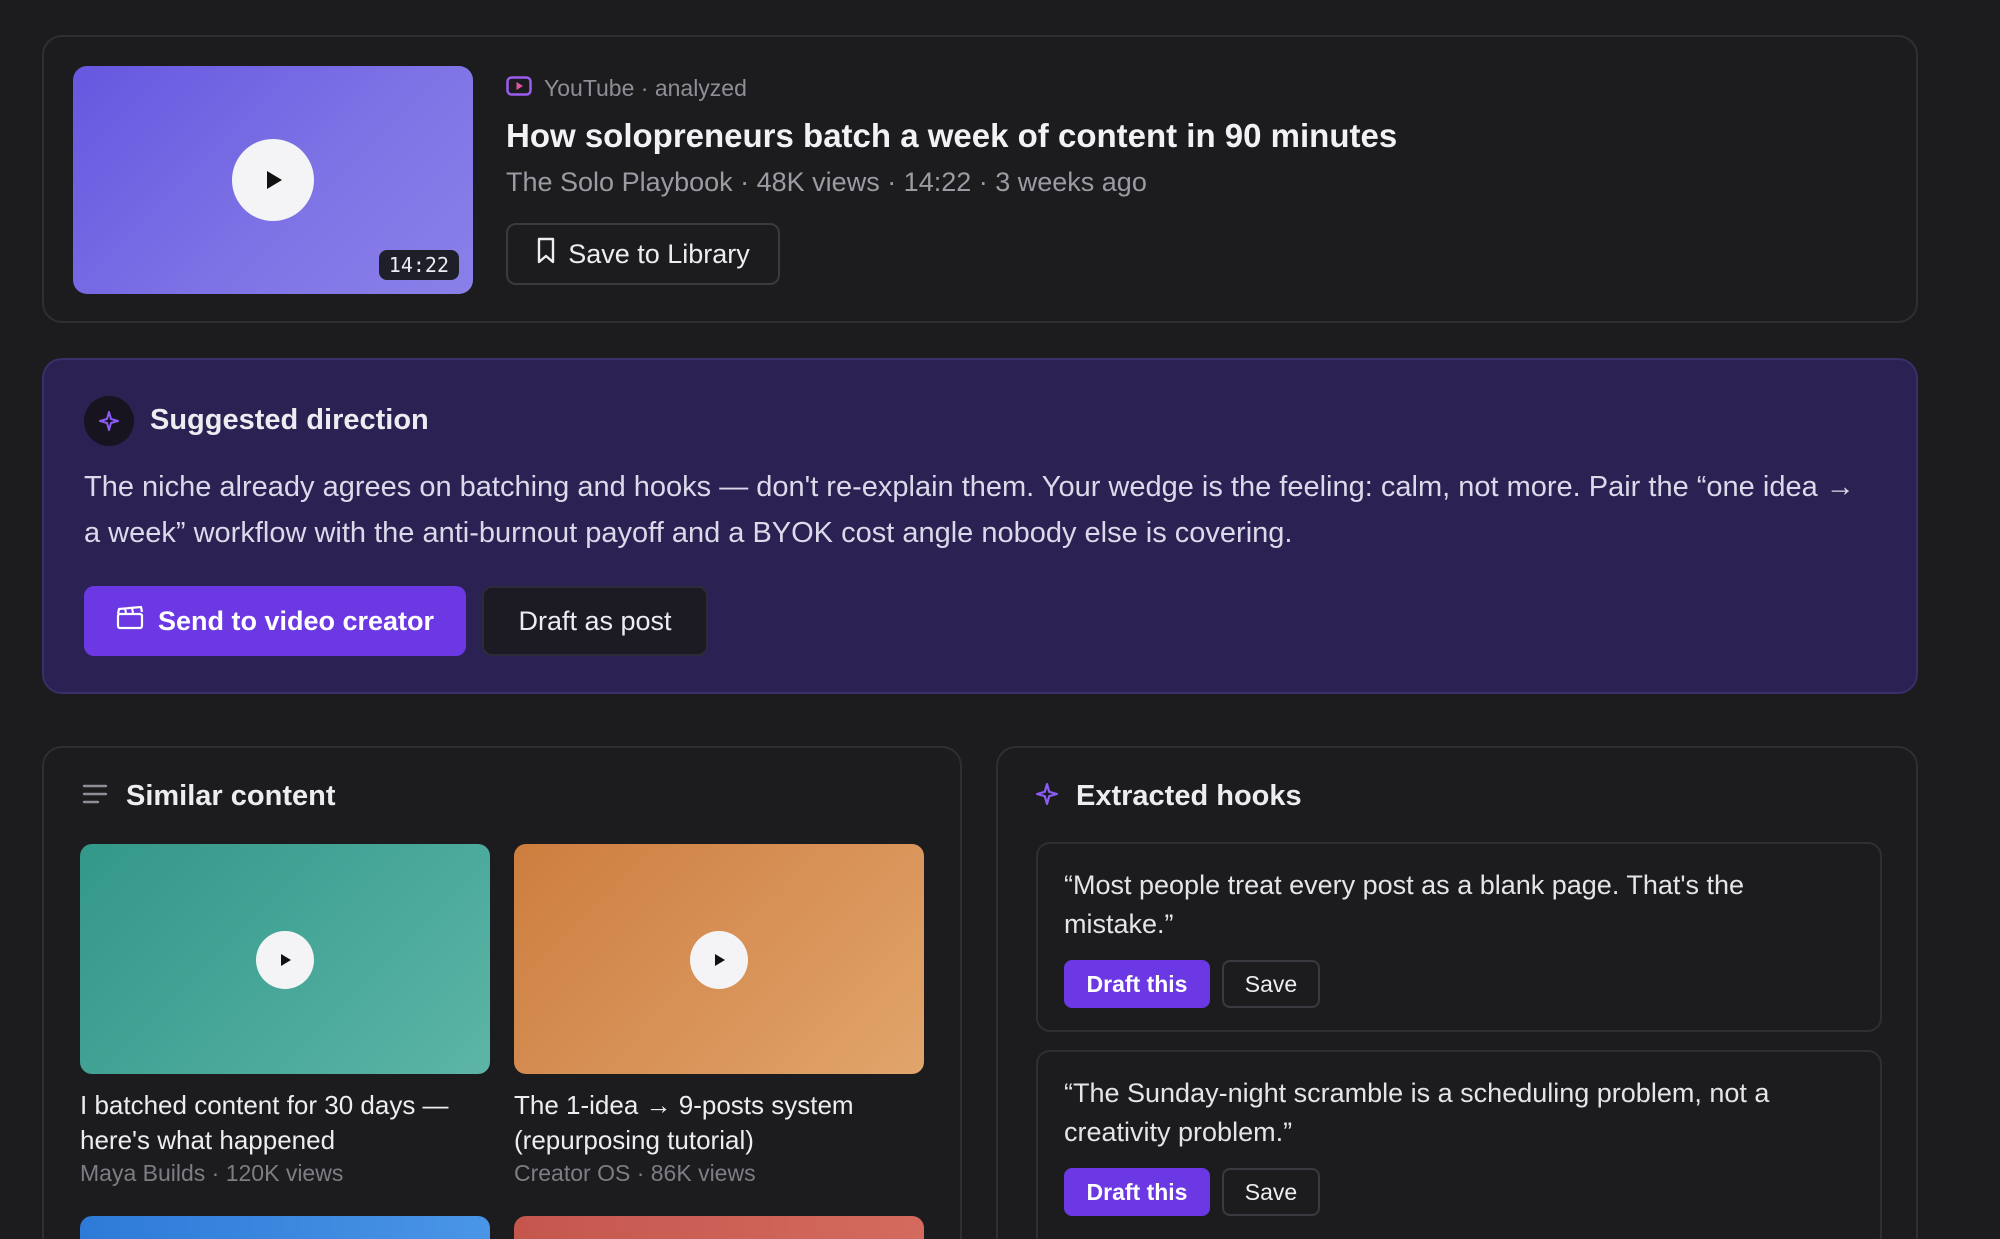  I want to click on source-label-row: YouTube · analyzed, so click(626, 88).